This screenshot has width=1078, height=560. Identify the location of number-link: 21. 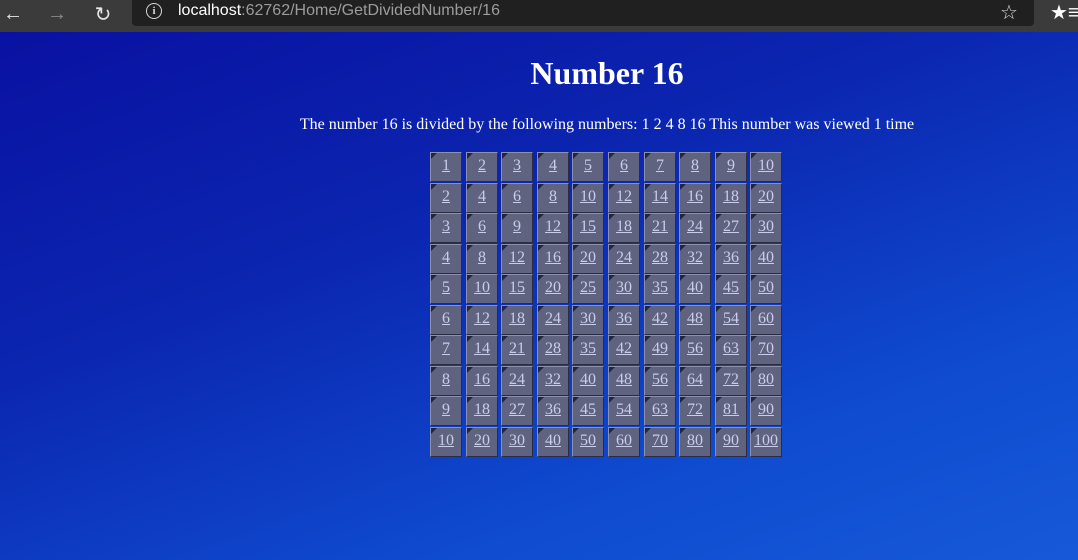
(517, 349).